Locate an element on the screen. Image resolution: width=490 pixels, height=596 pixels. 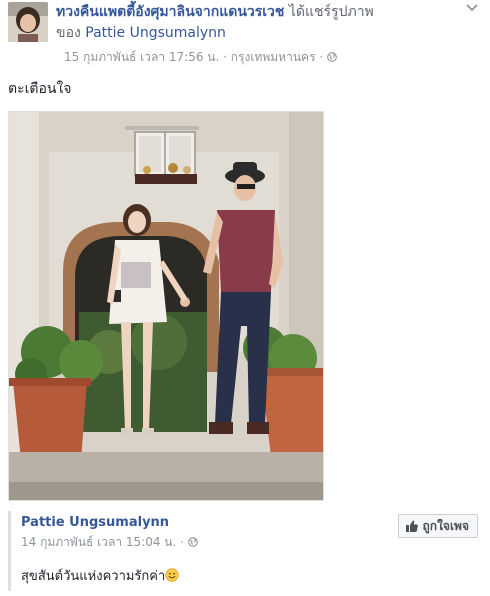
thumbs-up-icon is located at coordinates (412, 526).